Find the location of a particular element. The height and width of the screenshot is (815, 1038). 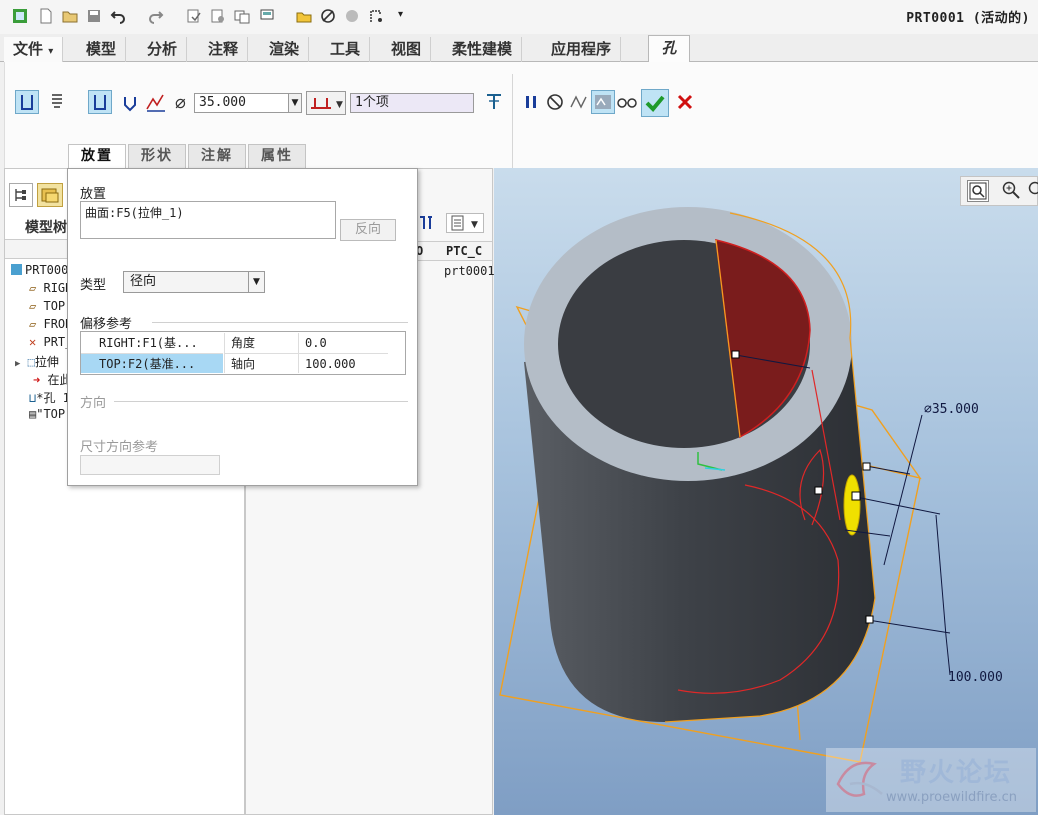

standard-profile-button is located at coordinates (130, 102).